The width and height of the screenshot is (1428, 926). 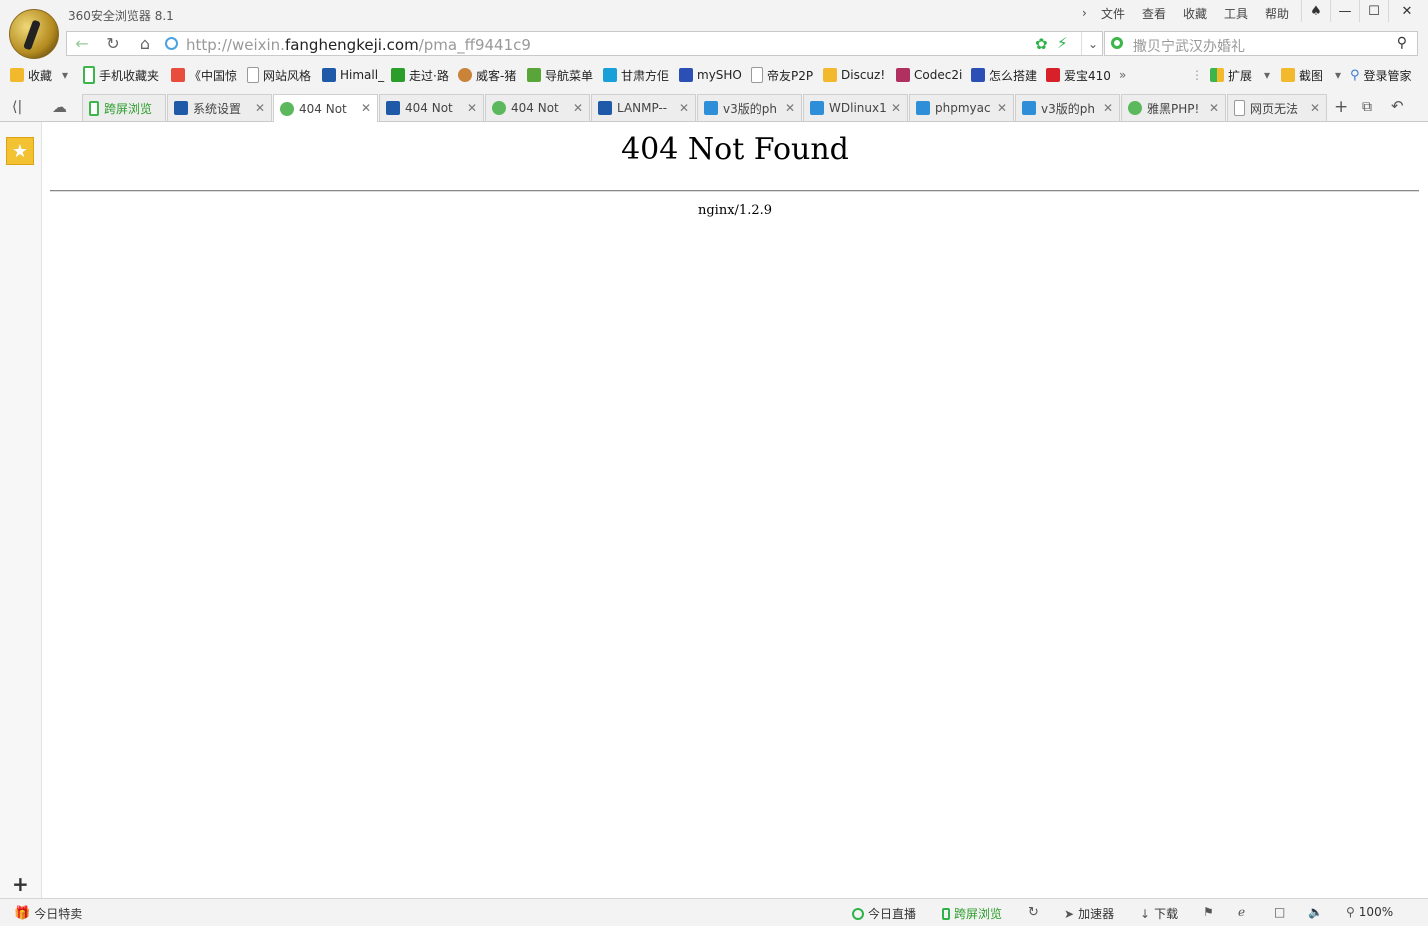 What do you see at coordinates (1154, 13) in the screenshot?
I see `menu-view: 查看` at bounding box center [1154, 13].